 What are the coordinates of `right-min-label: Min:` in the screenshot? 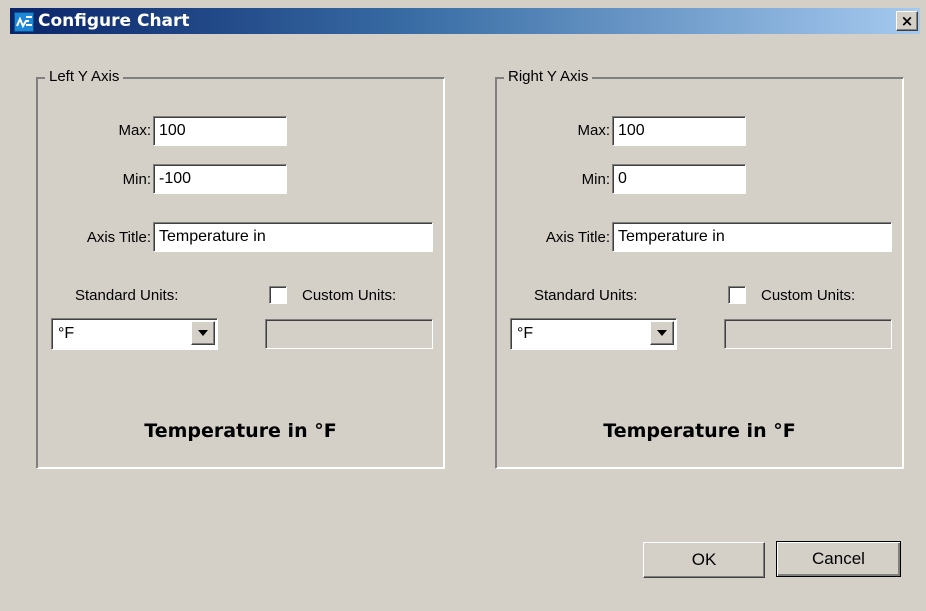 It's located at (595, 179).